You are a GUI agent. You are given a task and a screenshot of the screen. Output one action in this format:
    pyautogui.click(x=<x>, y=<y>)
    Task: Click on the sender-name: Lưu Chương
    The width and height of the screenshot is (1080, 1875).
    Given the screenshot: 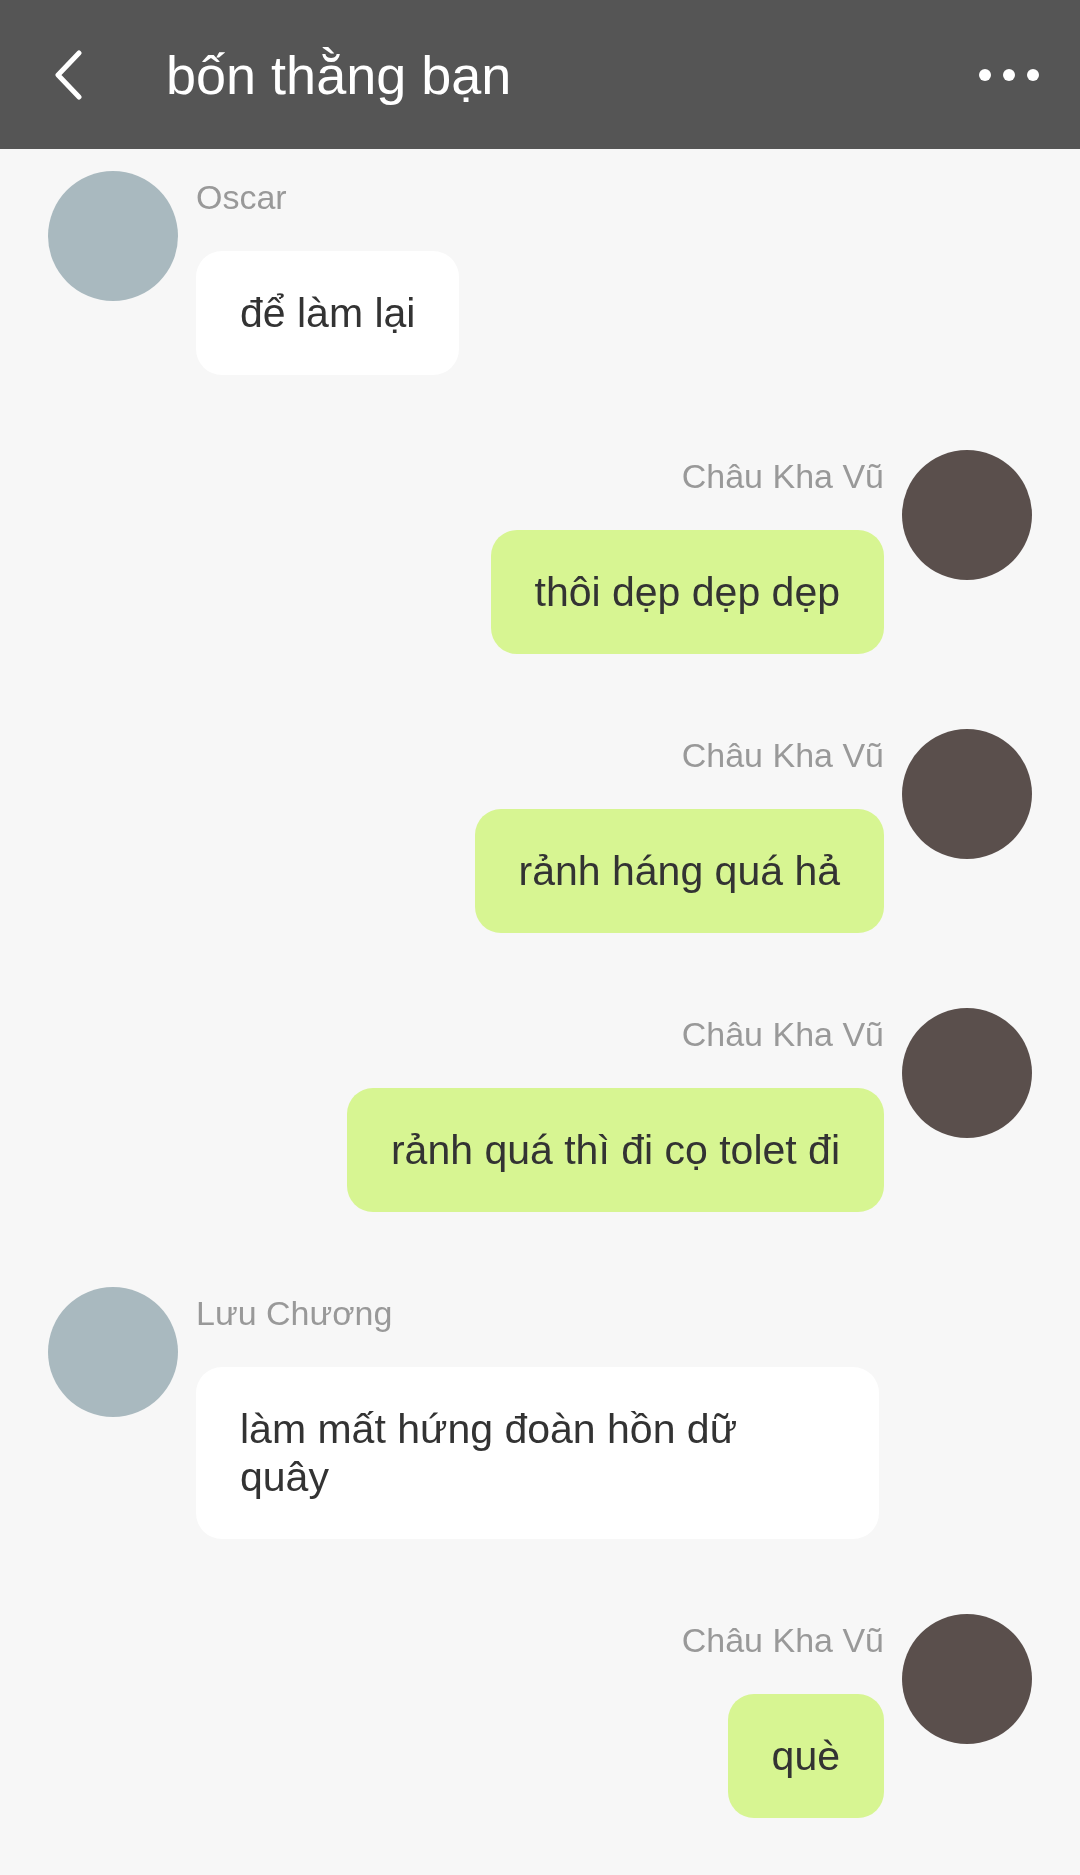 What is the action you would take?
    pyautogui.click(x=294, y=1313)
    